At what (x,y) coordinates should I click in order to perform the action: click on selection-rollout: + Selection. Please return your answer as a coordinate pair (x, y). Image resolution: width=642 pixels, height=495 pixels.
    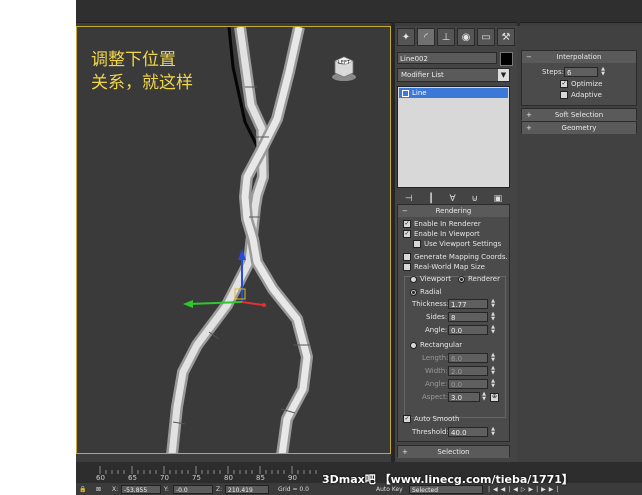
    Looking at the image, I should click on (453, 451).